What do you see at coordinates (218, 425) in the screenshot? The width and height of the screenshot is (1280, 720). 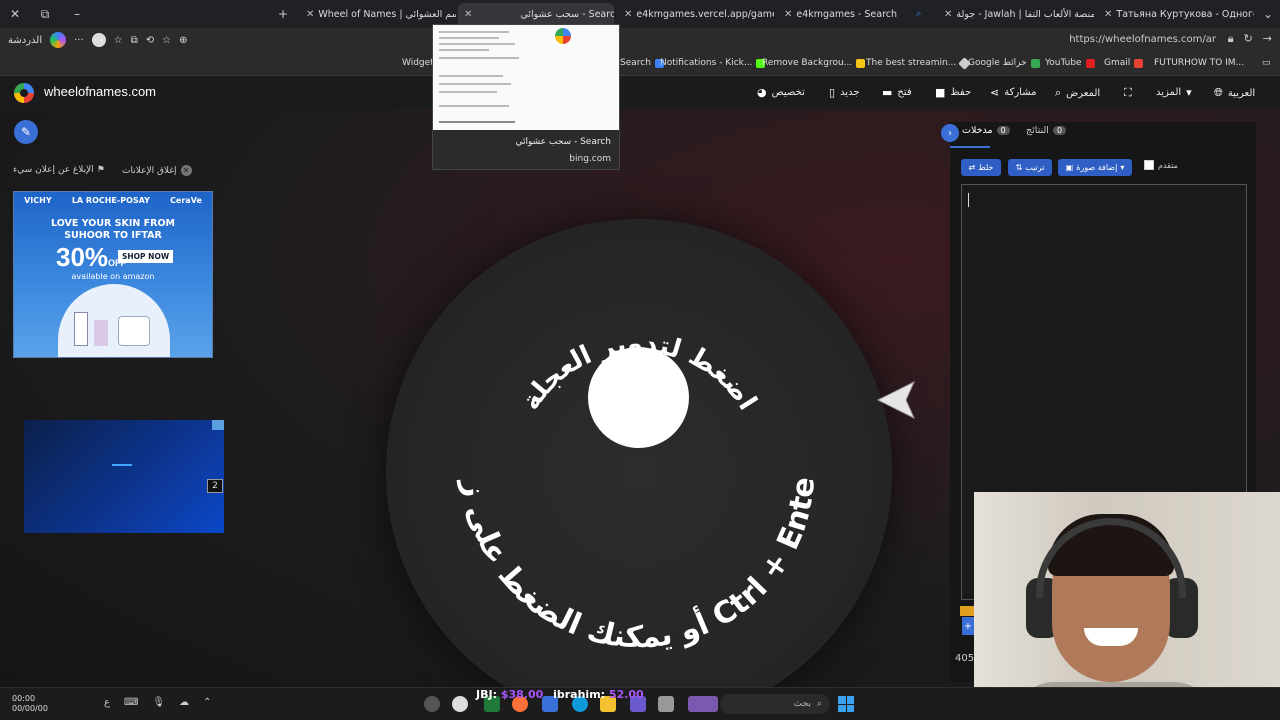 I see `ad-info-icon` at bounding box center [218, 425].